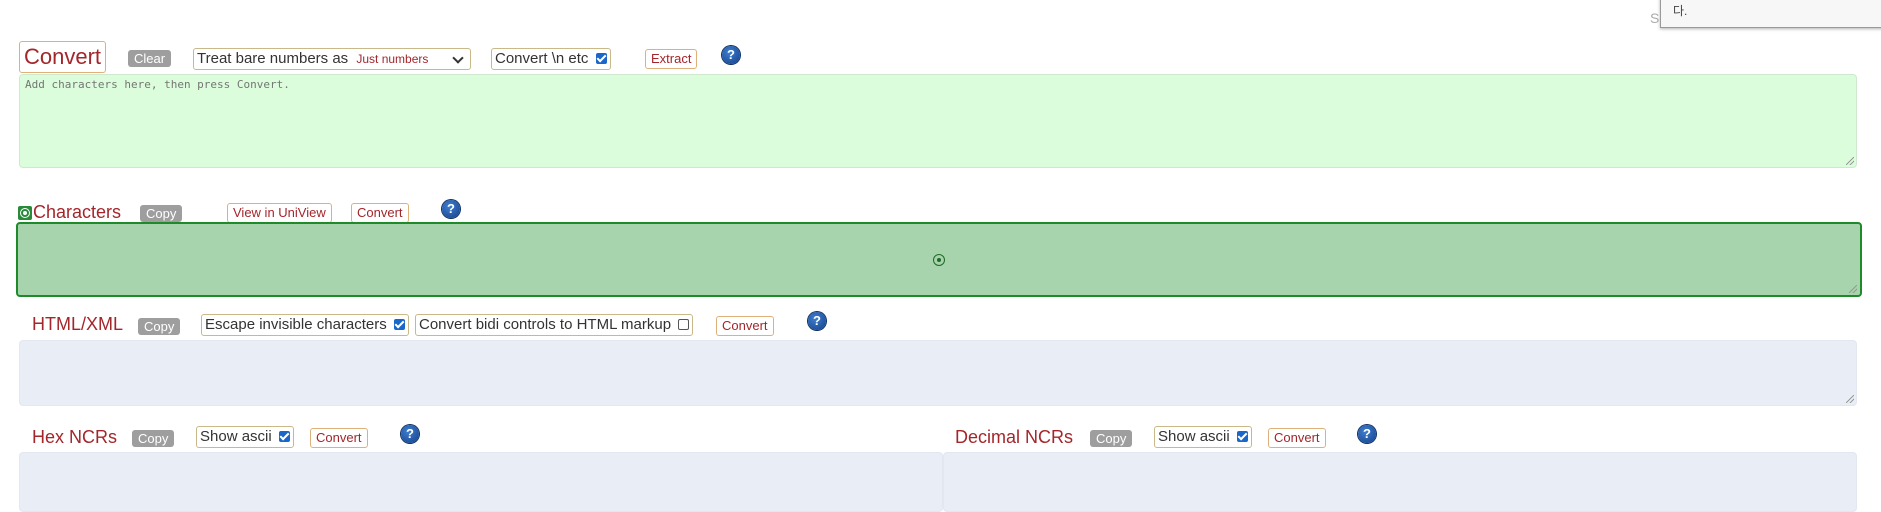 The width and height of the screenshot is (1881, 512). I want to click on hex-copy-button: Copy, so click(153, 438).